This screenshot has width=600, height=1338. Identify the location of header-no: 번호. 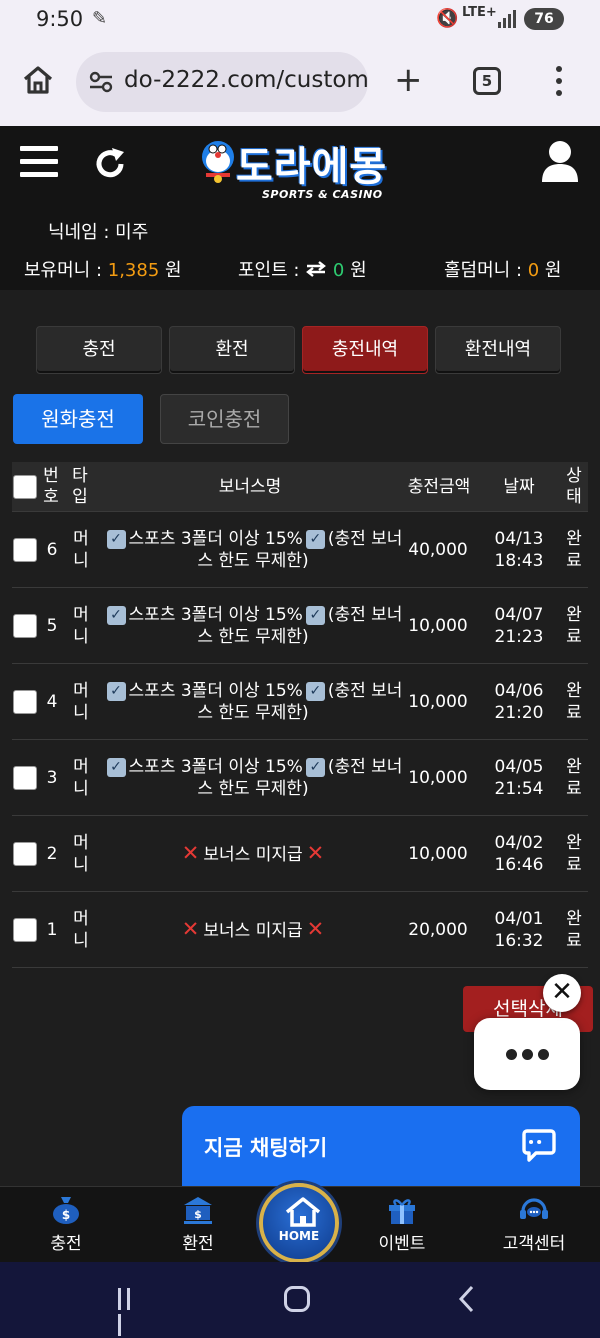
(51, 486).